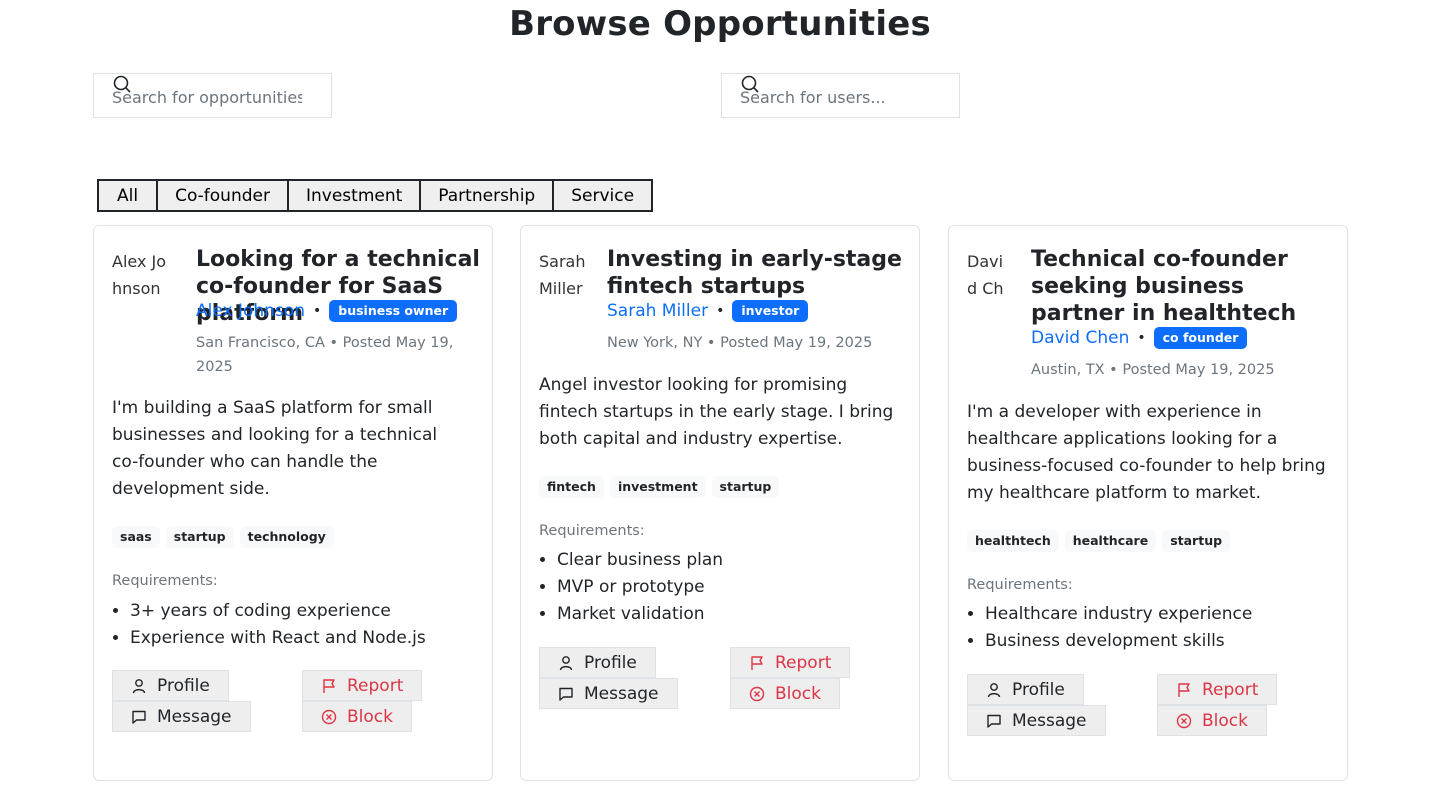 This screenshot has width=1452, height=793. What do you see at coordinates (250, 311) in the screenshot?
I see `author-link: Alex Johnson` at bounding box center [250, 311].